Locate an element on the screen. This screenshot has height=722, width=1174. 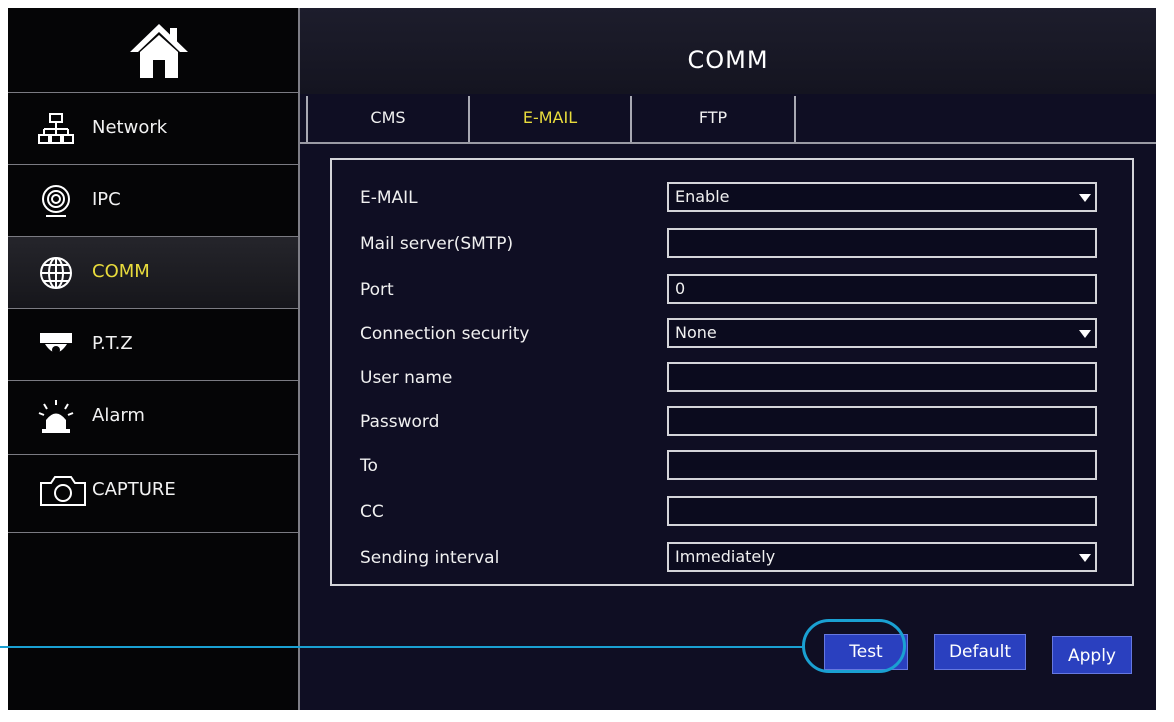
tab-ftp: FTP is located at coordinates (713, 119).